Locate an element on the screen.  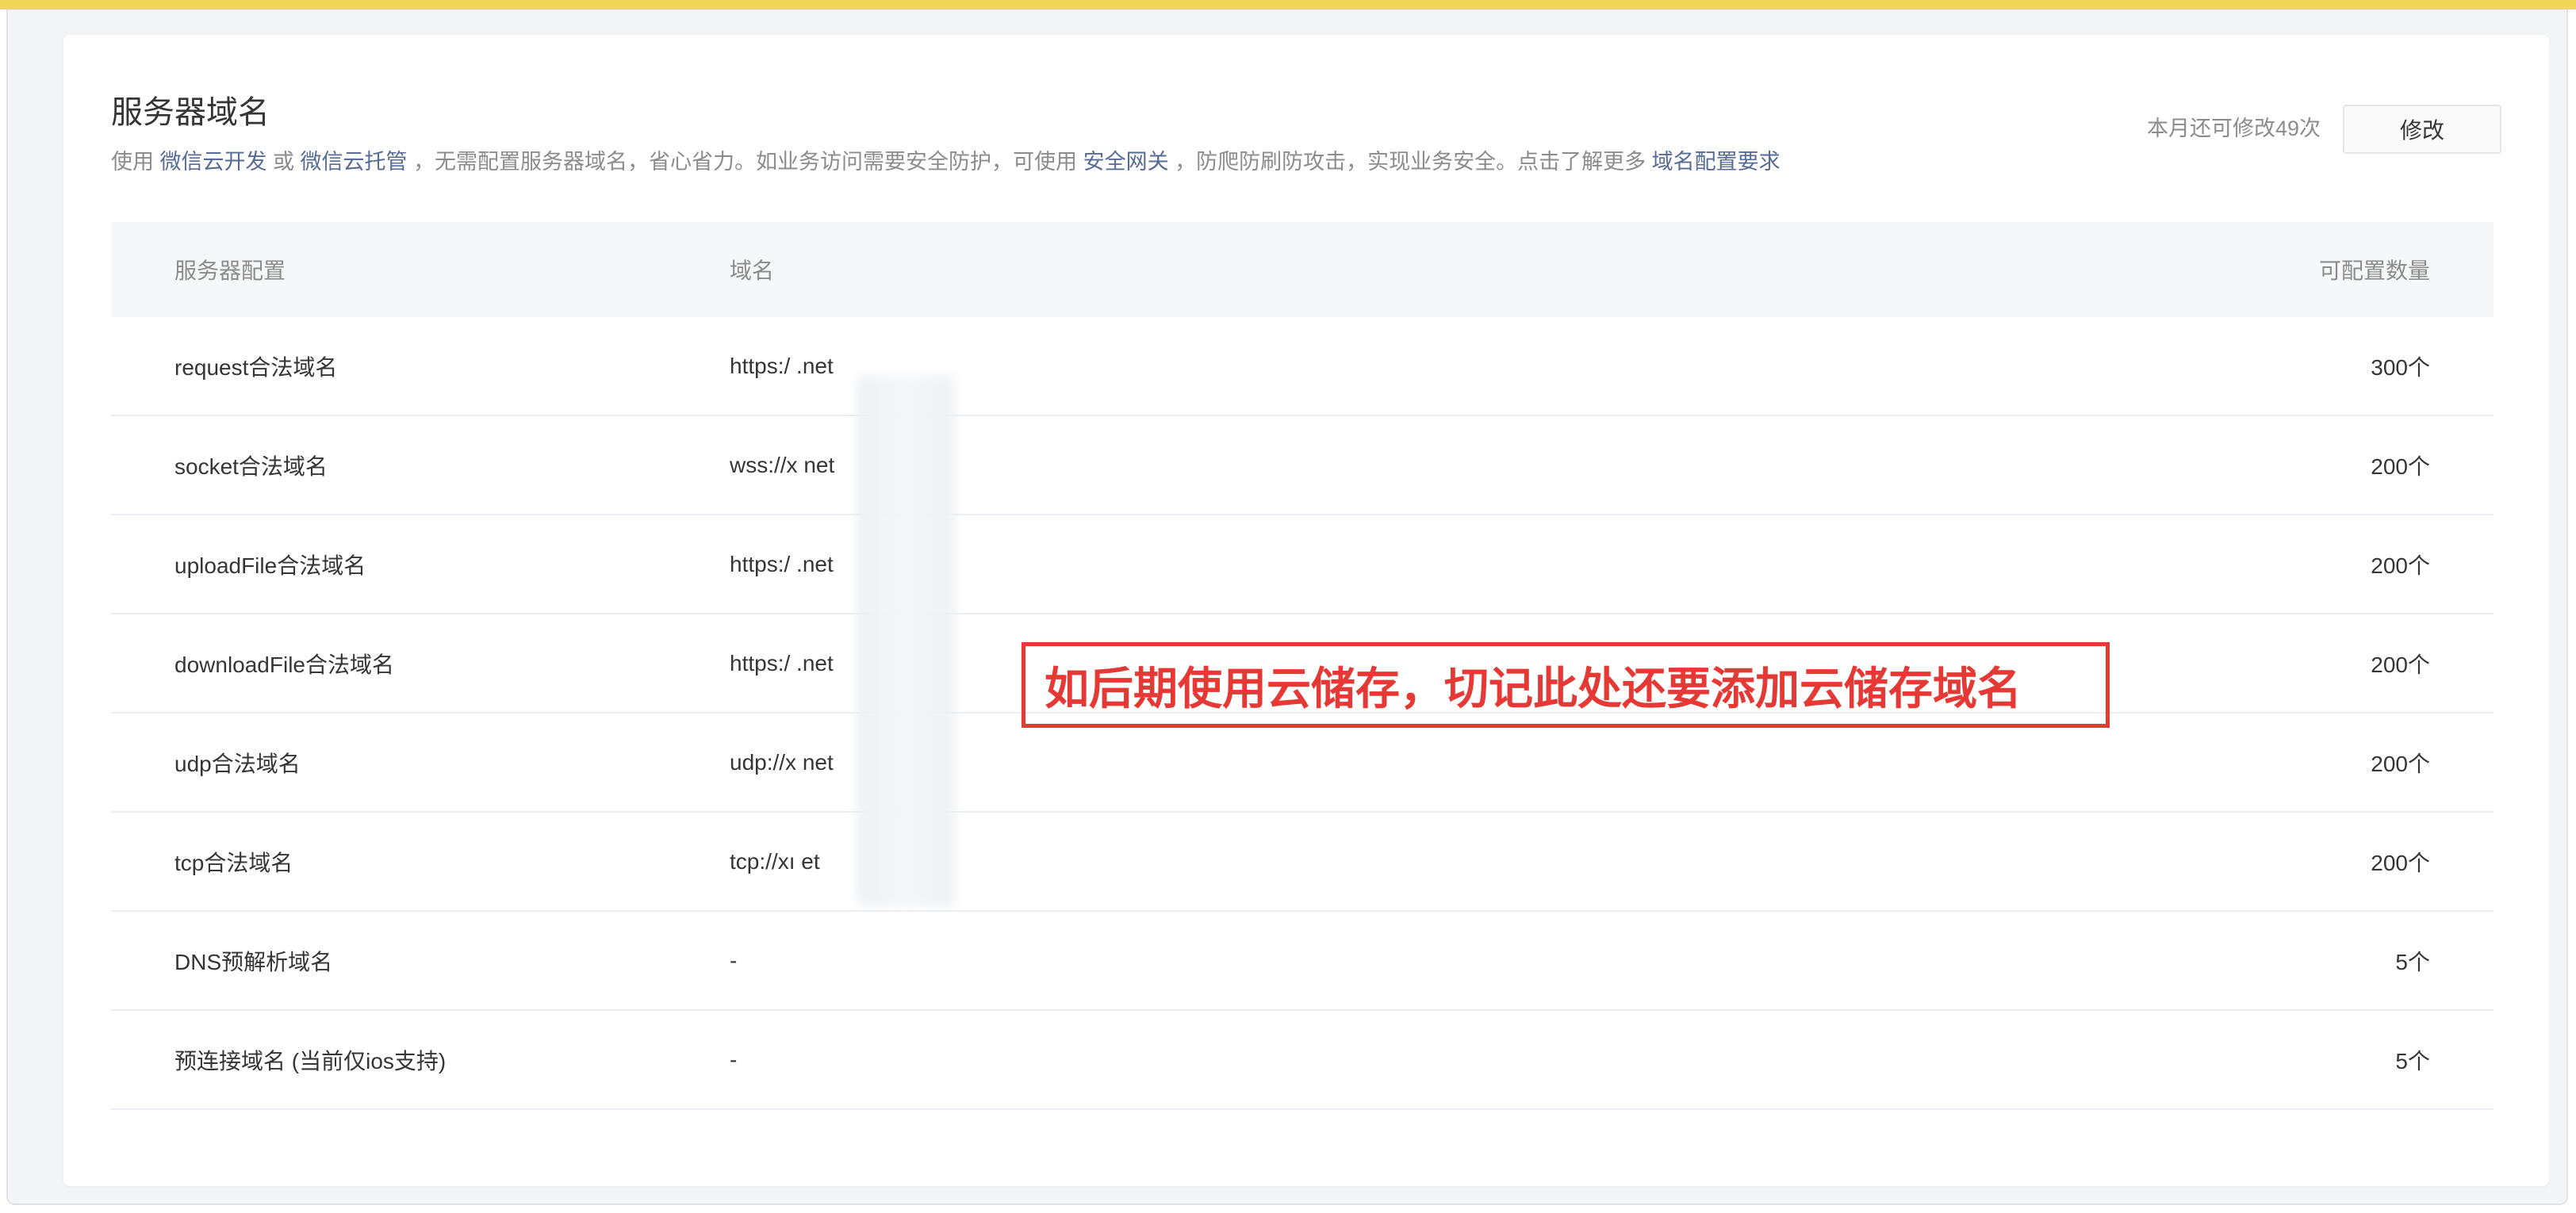
desc-text-1: 使用 is located at coordinates (132, 162).